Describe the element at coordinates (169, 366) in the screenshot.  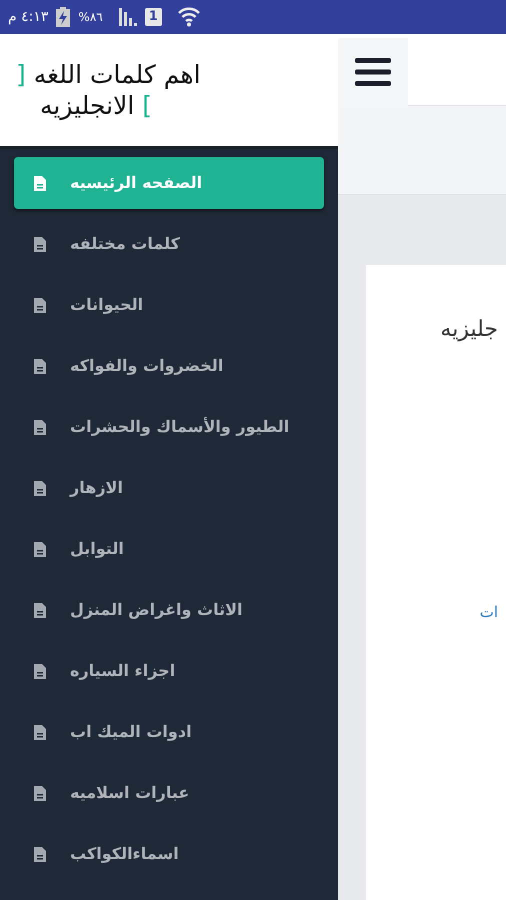
I see `menu-item: الخضروات والفواكه` at that location.